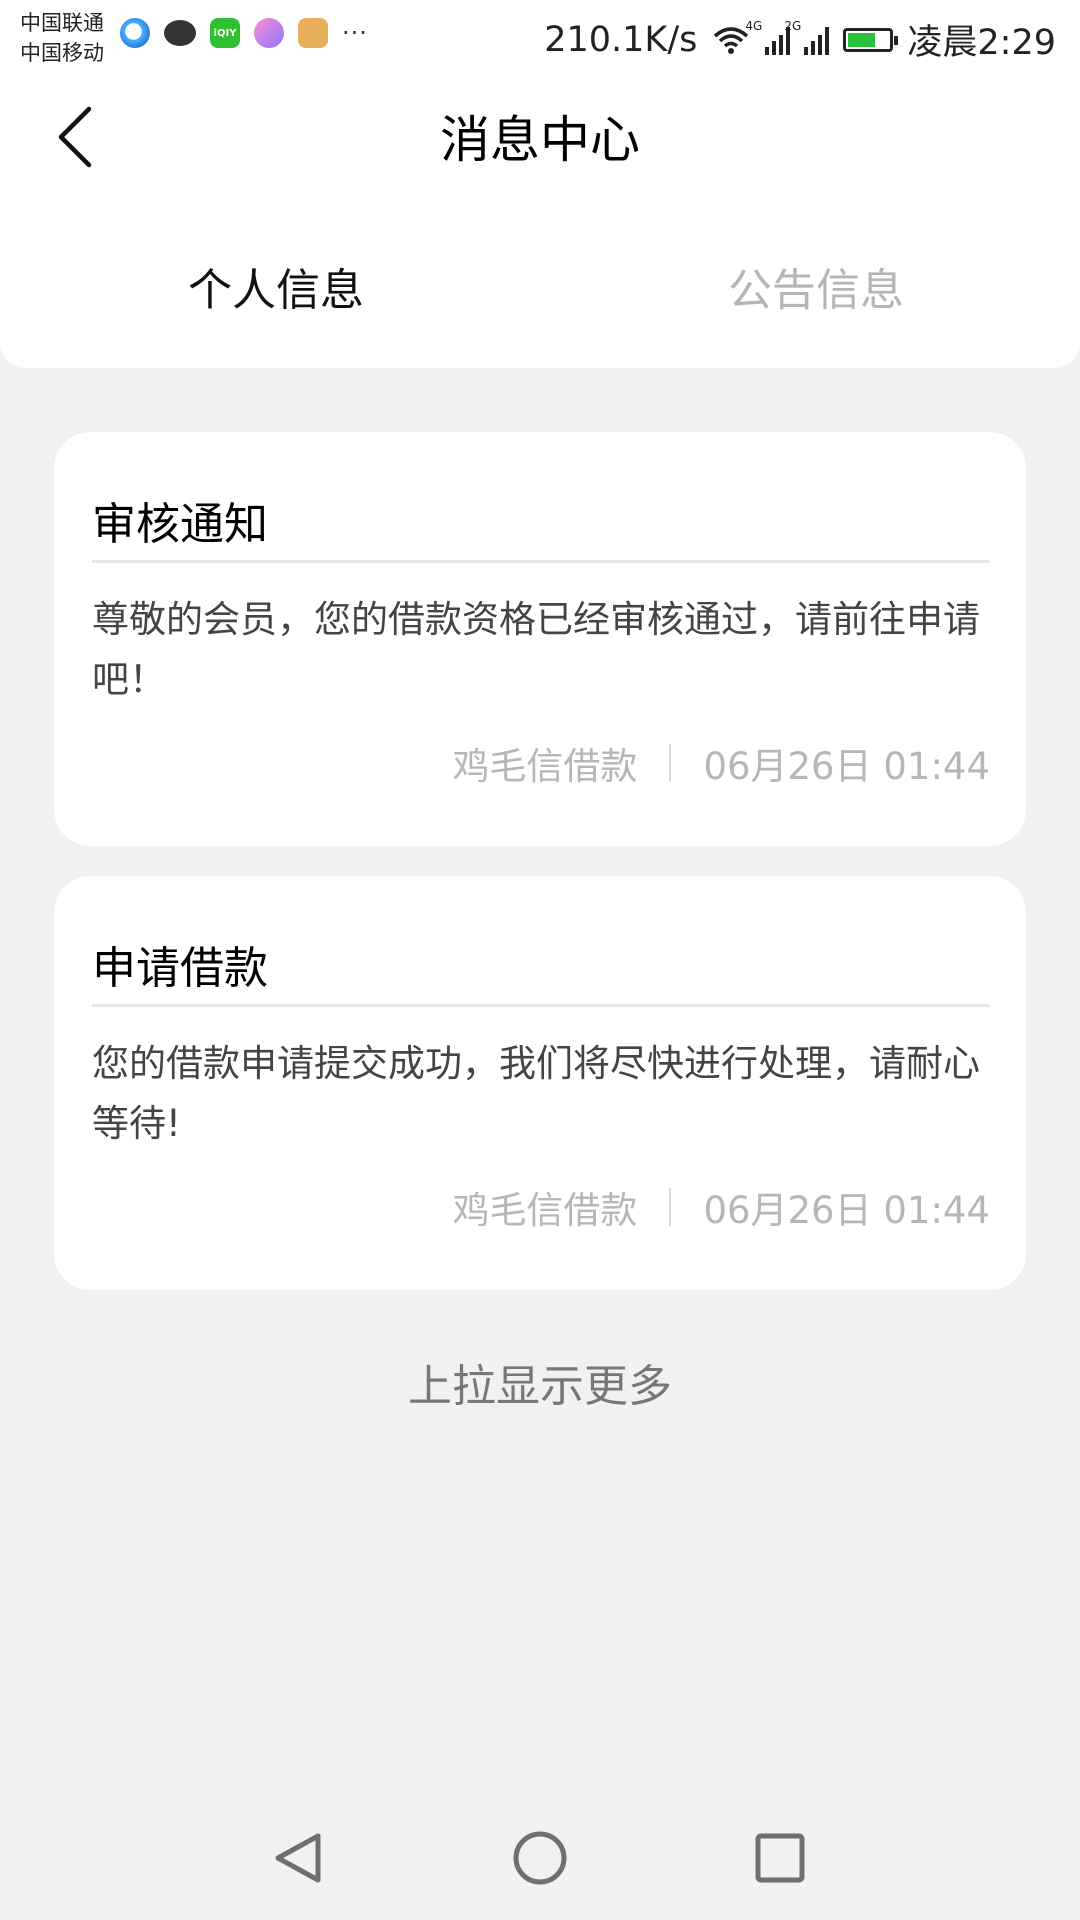 The image size is (1080, 1920). Describe the element at coordinates (540, 1386) in the screenshot. I see `load-more-hint: 上拉显示更多` at that location.